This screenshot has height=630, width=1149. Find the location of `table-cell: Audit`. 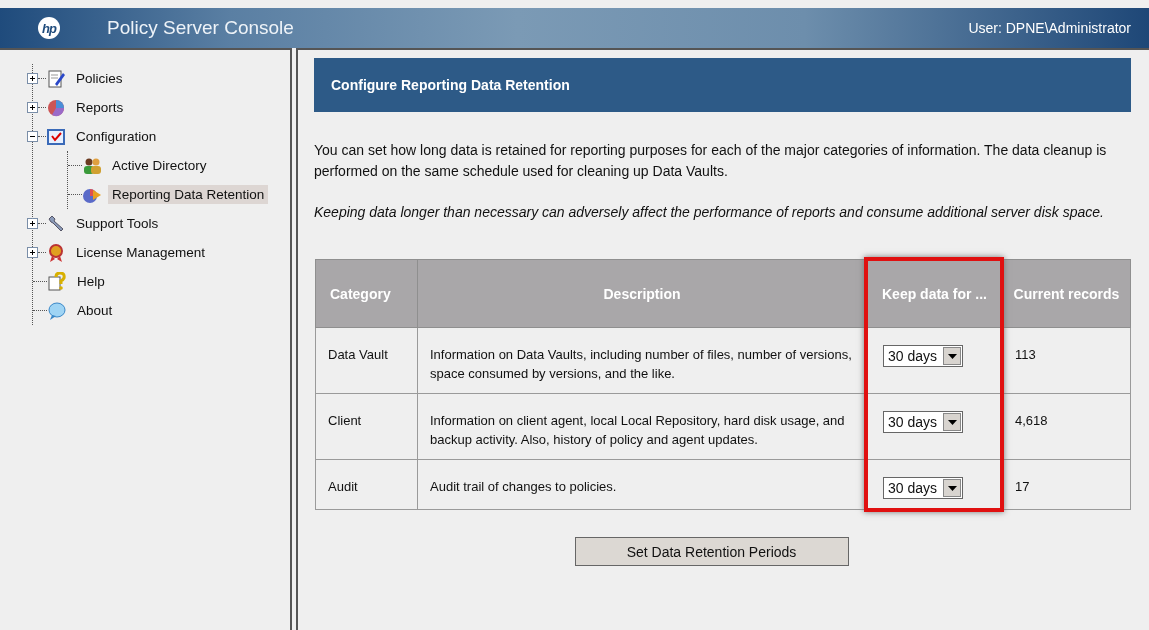

table-cell: Audit is located at coordinates (366, 484).